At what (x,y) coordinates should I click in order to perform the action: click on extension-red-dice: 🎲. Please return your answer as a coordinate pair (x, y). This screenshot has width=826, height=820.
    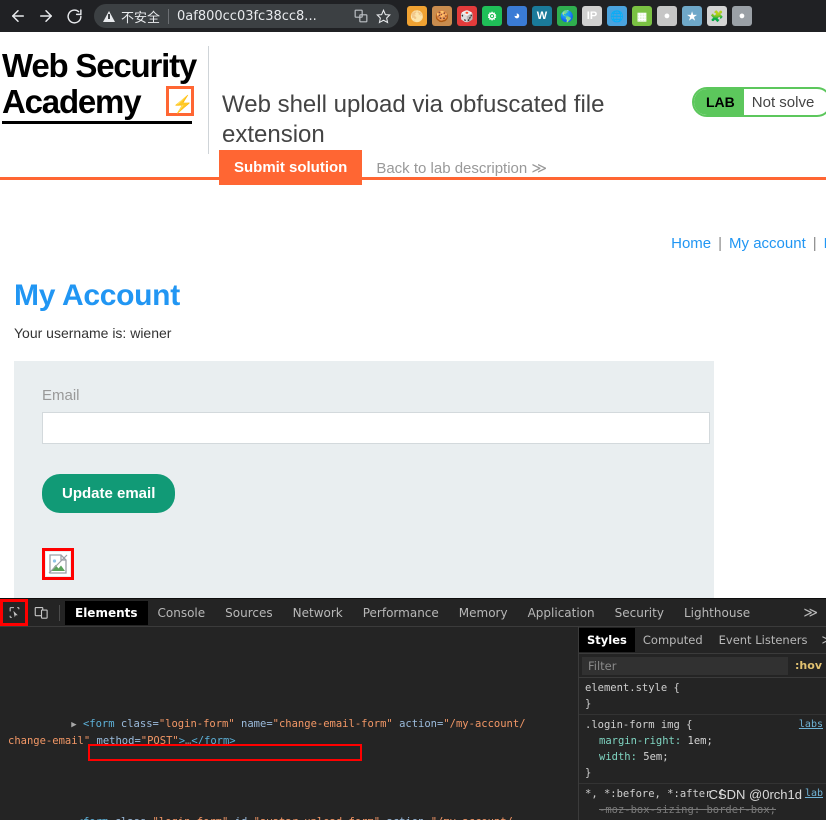
    Looking at the image, I should click on (467, 16).